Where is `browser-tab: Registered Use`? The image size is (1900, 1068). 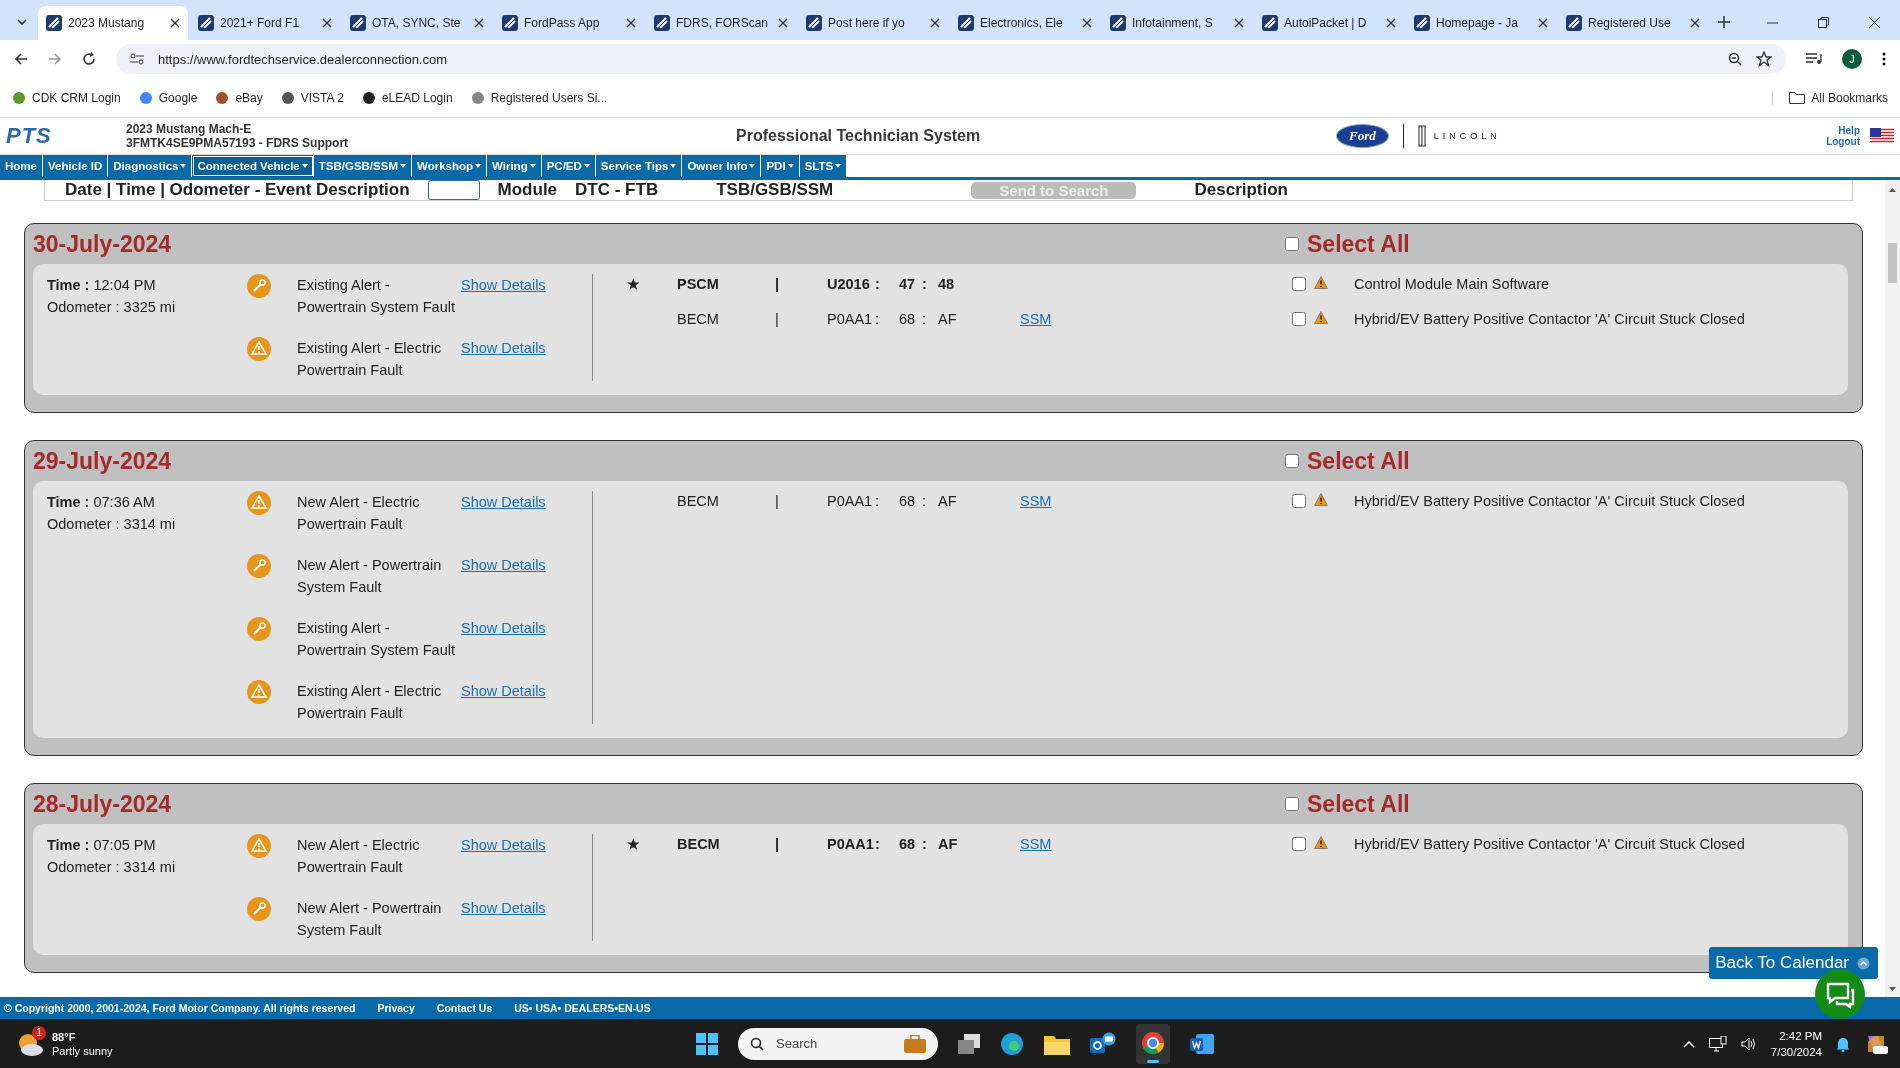
browser-tab: Registered Use is located at coordinates (1633, 23).